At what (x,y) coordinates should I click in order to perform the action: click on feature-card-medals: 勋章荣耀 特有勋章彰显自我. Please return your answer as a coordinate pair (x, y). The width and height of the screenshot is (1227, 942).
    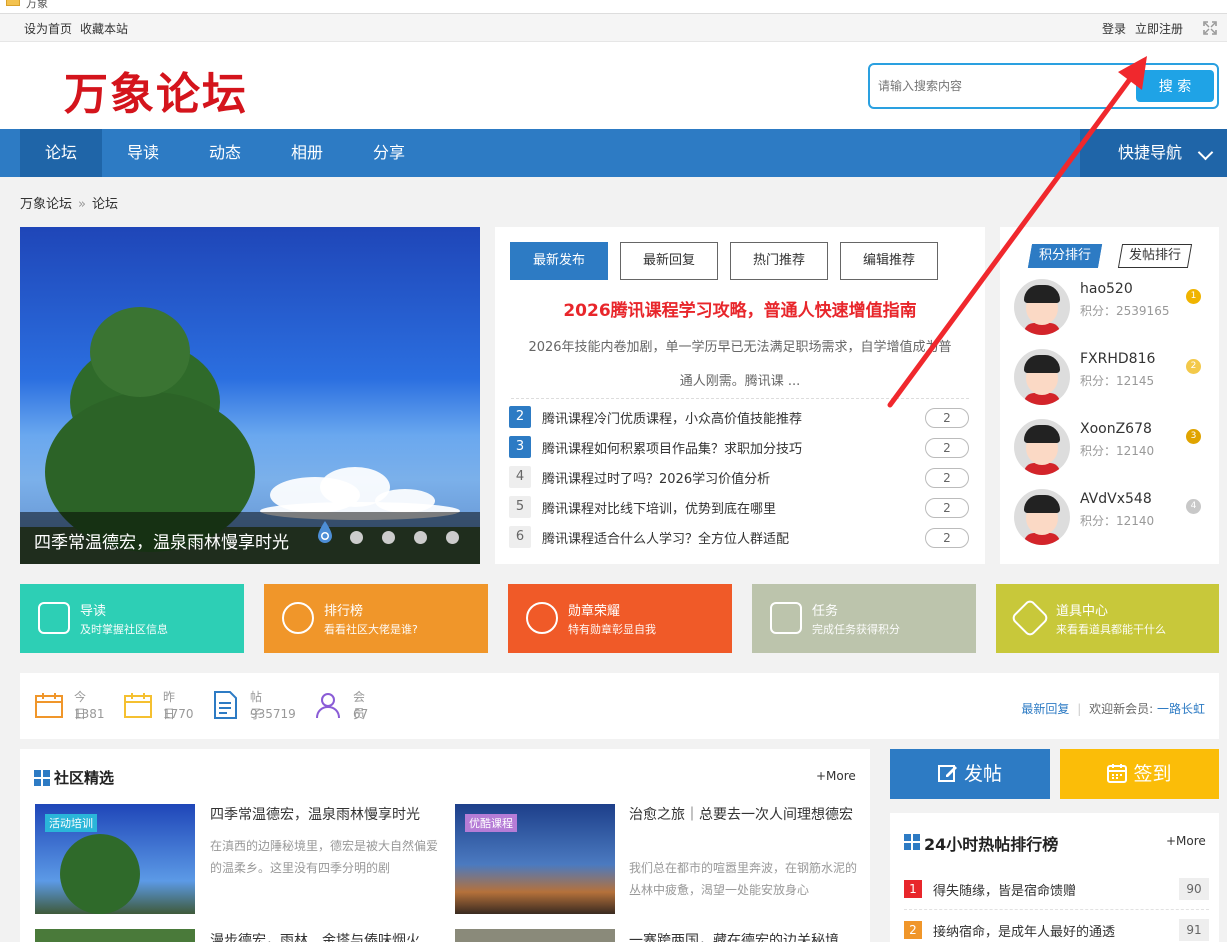
    Looking at the image, I should click on (620, 618).